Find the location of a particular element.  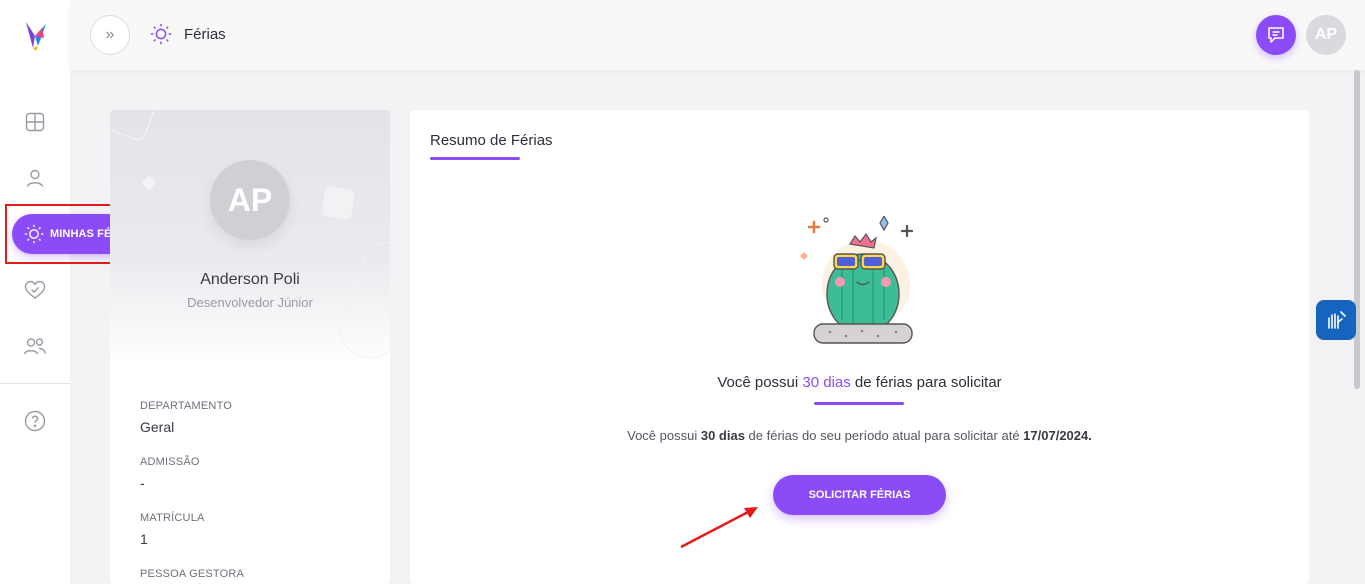

sidebar-item-dashboard is located at coordinates (35, 122).